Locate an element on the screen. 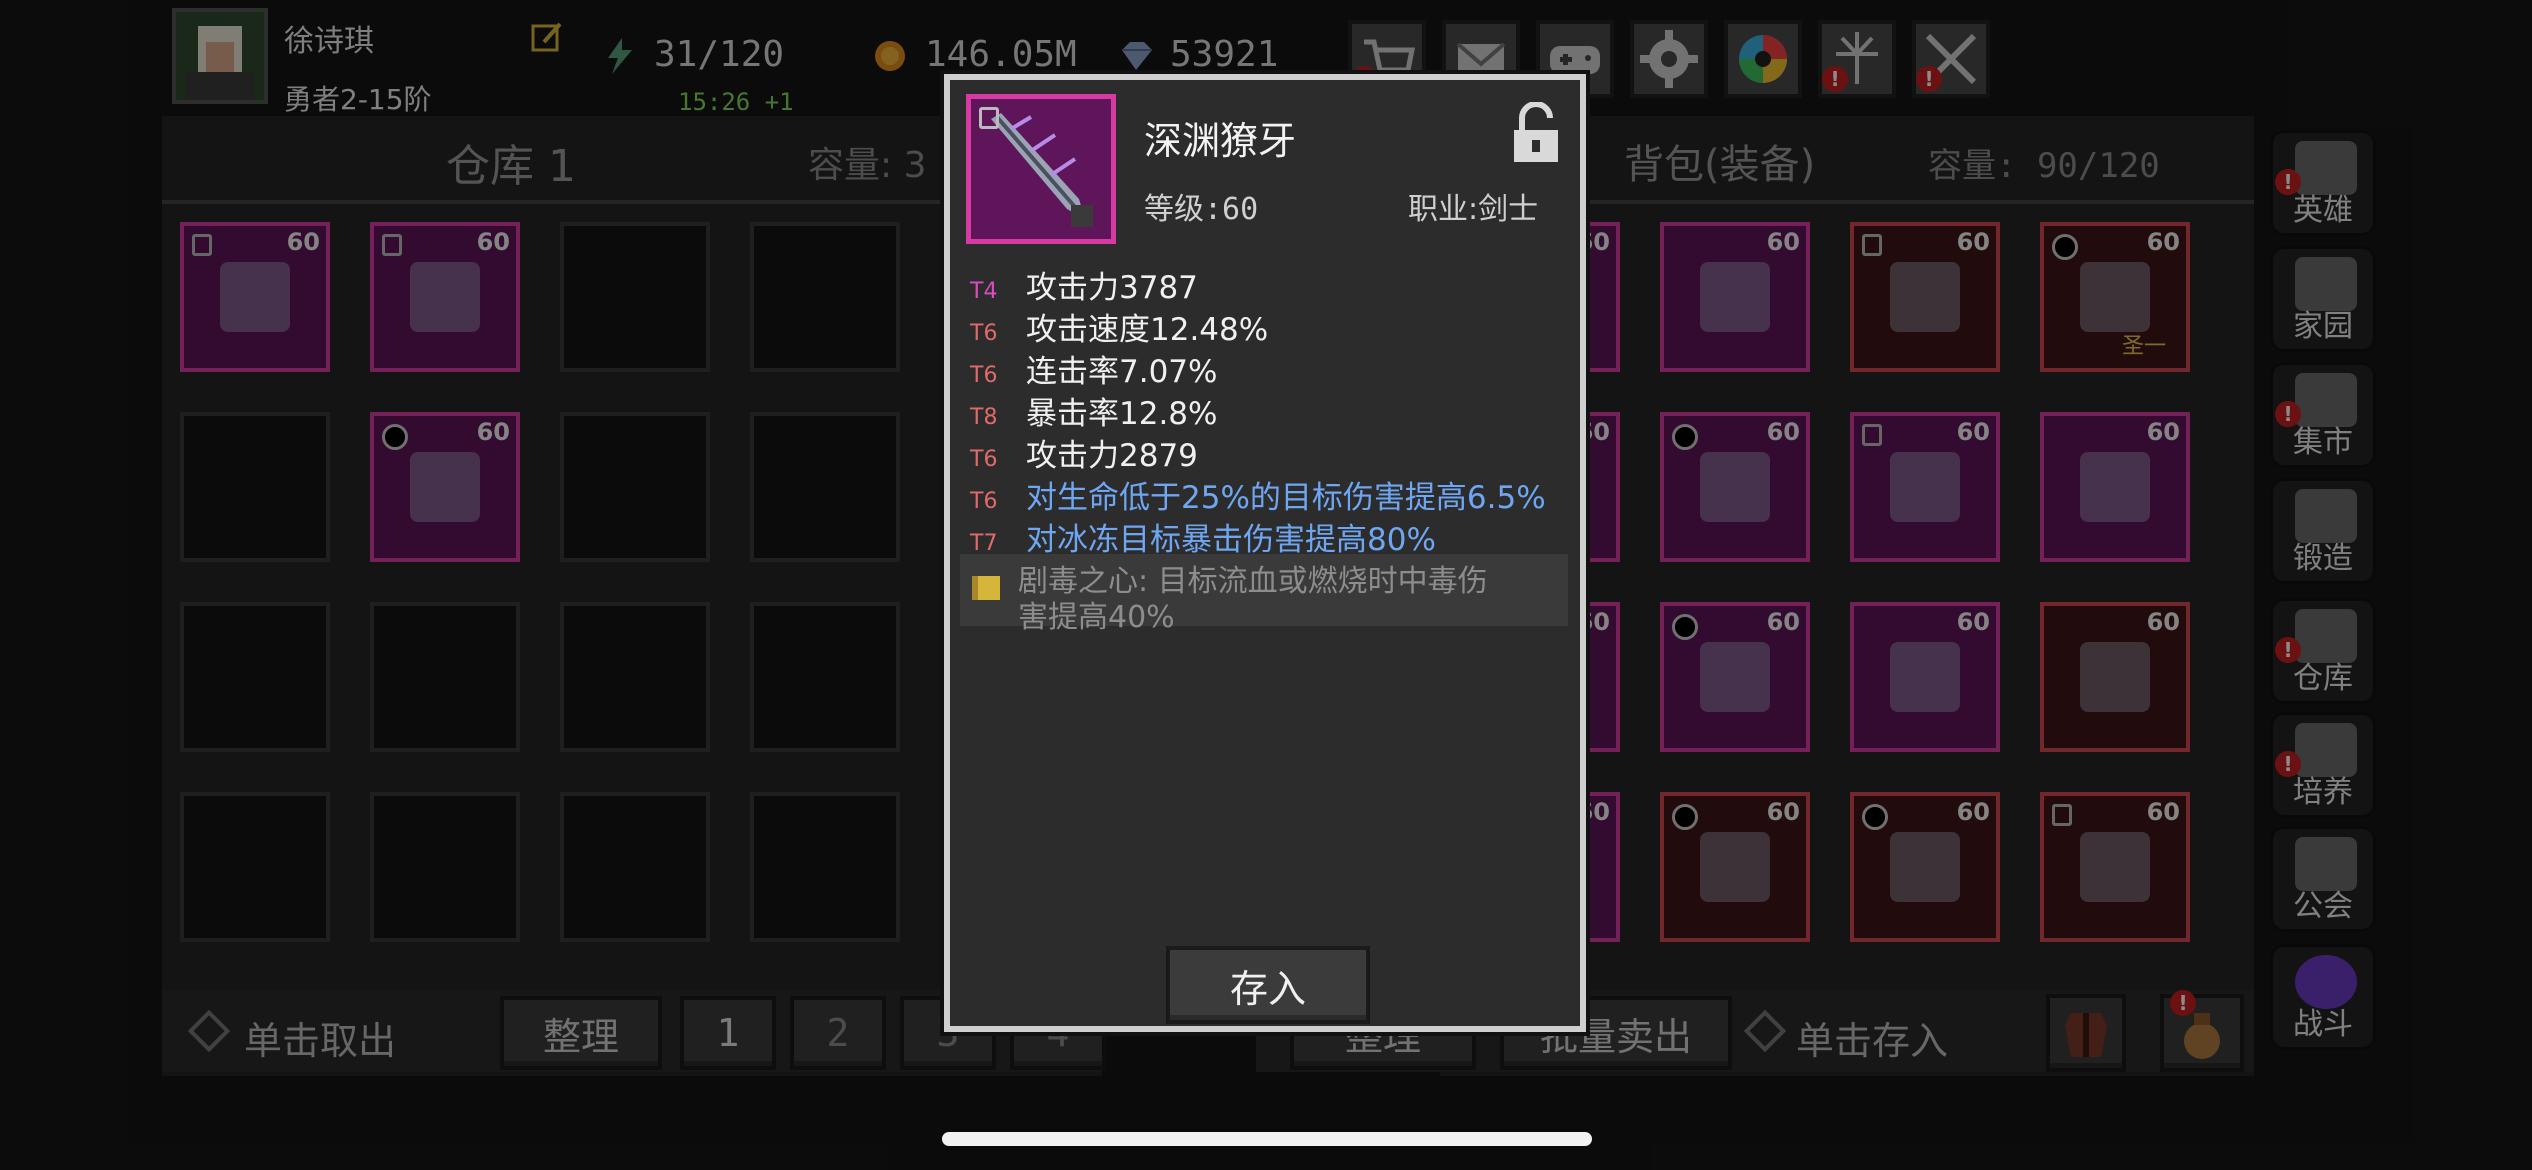  stat-row: T8 暴击率12.8% is located at coordinates (1093, 410).